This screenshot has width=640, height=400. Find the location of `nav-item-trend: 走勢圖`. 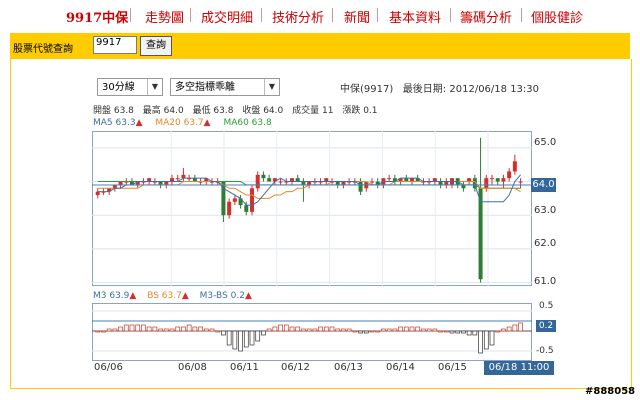

nav-item-trend: 走勢圖 is located at coordinates (164, 16).